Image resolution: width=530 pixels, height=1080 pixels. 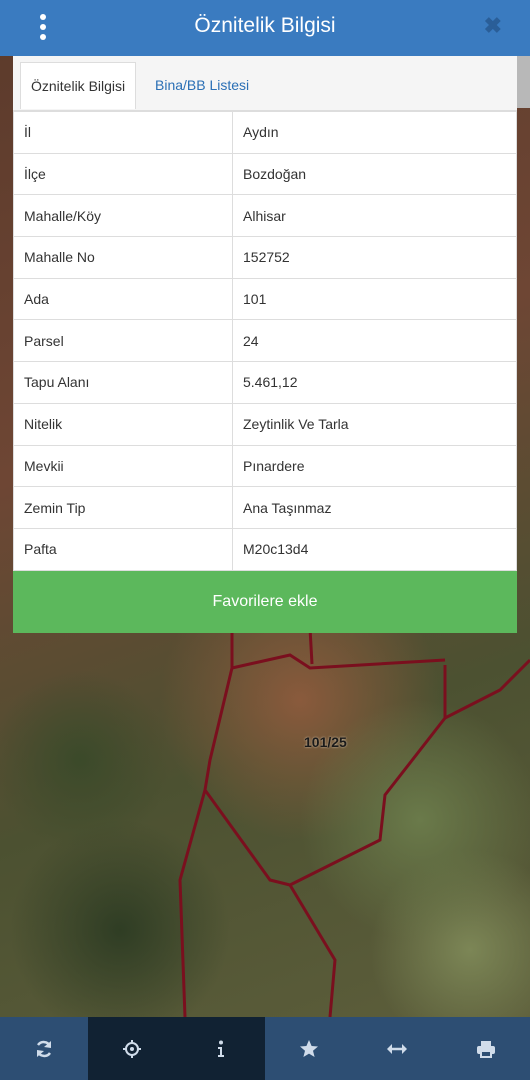 What do you see at coordinates (374, 257) in the screenshot?
I see `attribute-value: 152752` at bounding box center [374, 257].